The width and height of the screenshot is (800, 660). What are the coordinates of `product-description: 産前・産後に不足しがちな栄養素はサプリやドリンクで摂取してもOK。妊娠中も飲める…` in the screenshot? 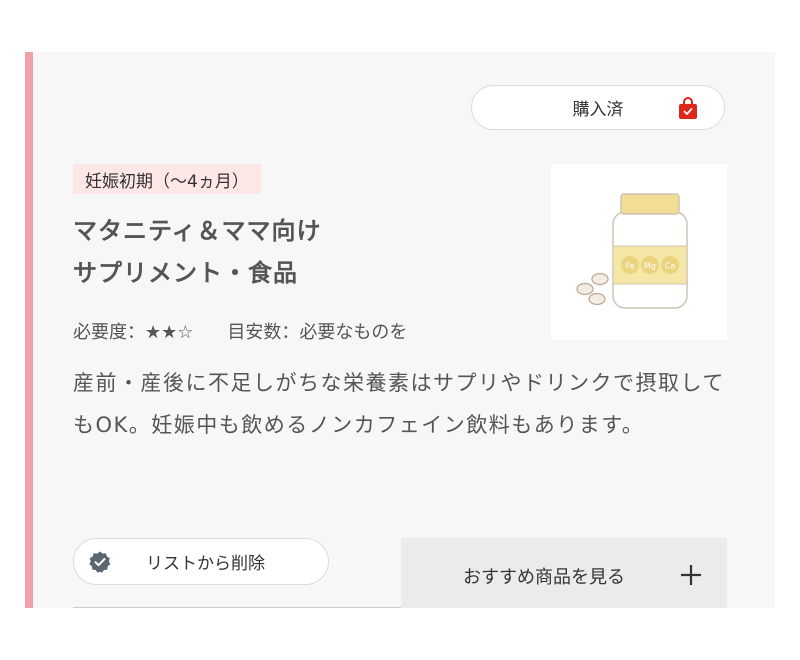 It's located at (399, 404).